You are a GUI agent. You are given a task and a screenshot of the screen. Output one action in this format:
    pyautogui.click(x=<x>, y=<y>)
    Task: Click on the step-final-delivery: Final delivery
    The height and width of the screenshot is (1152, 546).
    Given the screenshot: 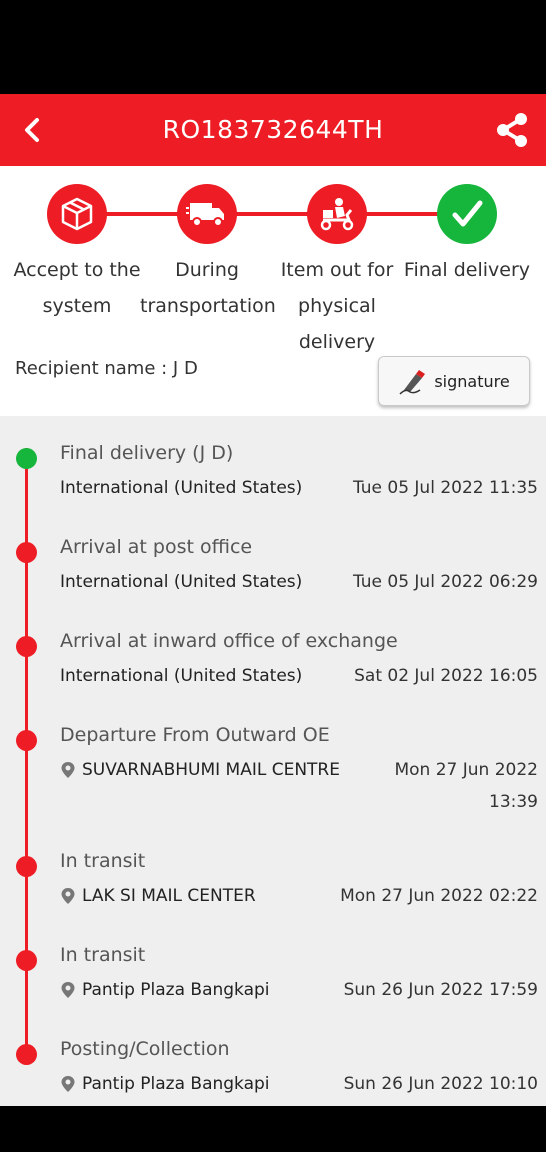 What is the action you would take?
    pyautogui.click(x=467, y=227)
    